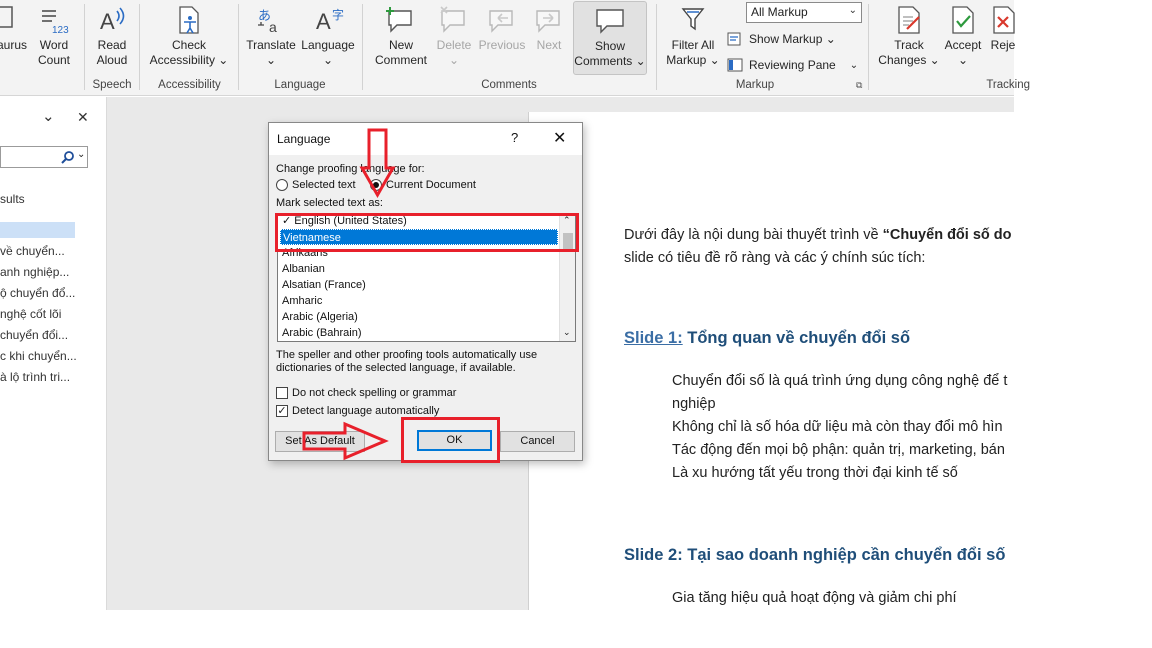  Describe the element at coordinates (377, 163) in the screenshot. I see `annotation-down-arrow-icon` at that location.